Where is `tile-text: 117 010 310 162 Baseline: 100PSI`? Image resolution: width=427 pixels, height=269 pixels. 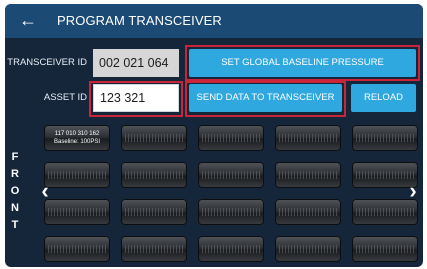 tile-text: 117 010 310 162 Baseline: 100PSI is located at coordinates (77, 138).